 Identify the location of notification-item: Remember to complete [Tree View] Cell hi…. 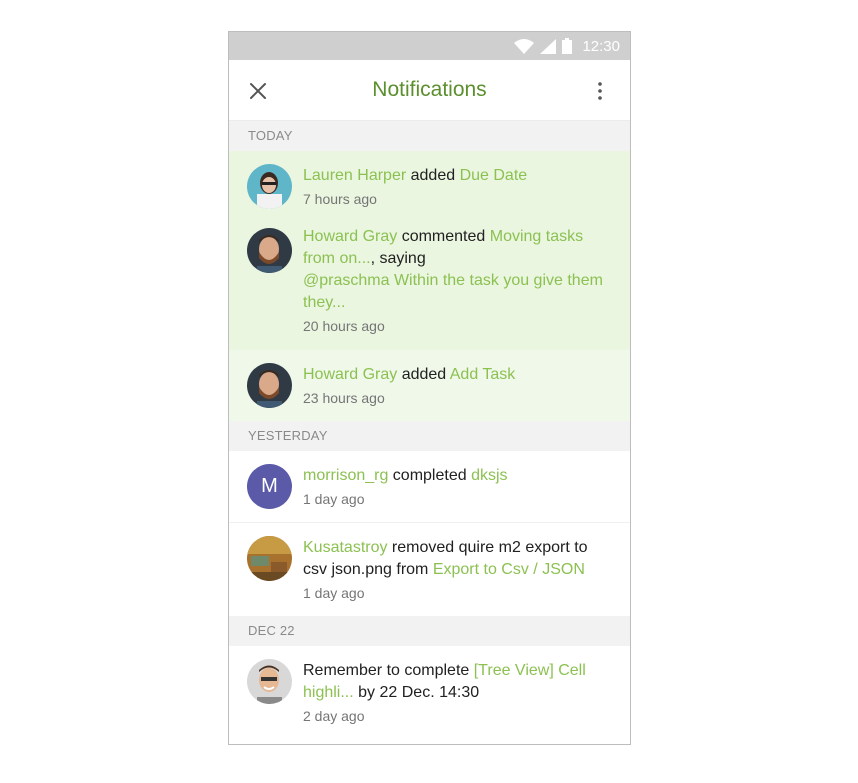
(429, 692).